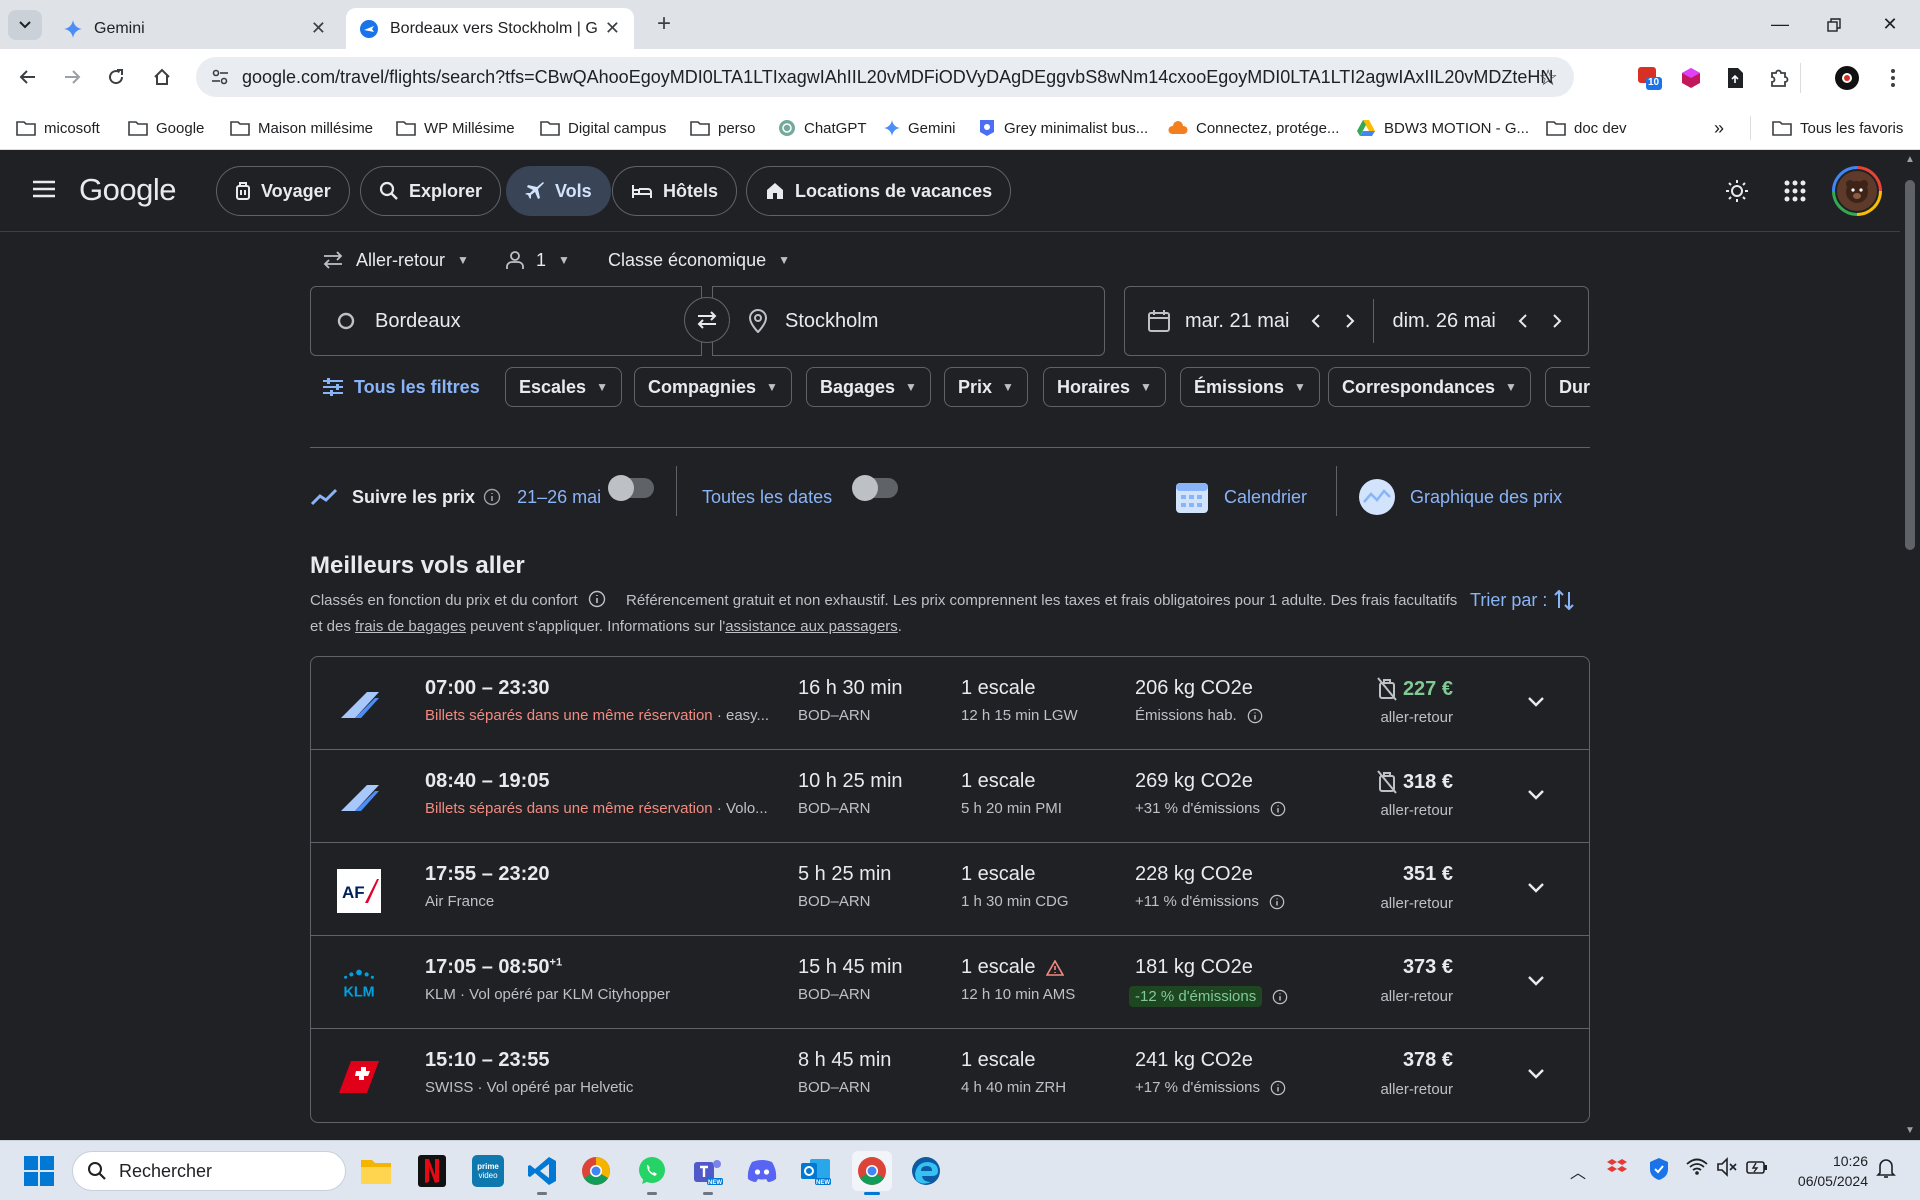 The height and width of the screenshot is (1200, 1920). I want to click on prime-video-icon: prime video, so click(488, 1171).